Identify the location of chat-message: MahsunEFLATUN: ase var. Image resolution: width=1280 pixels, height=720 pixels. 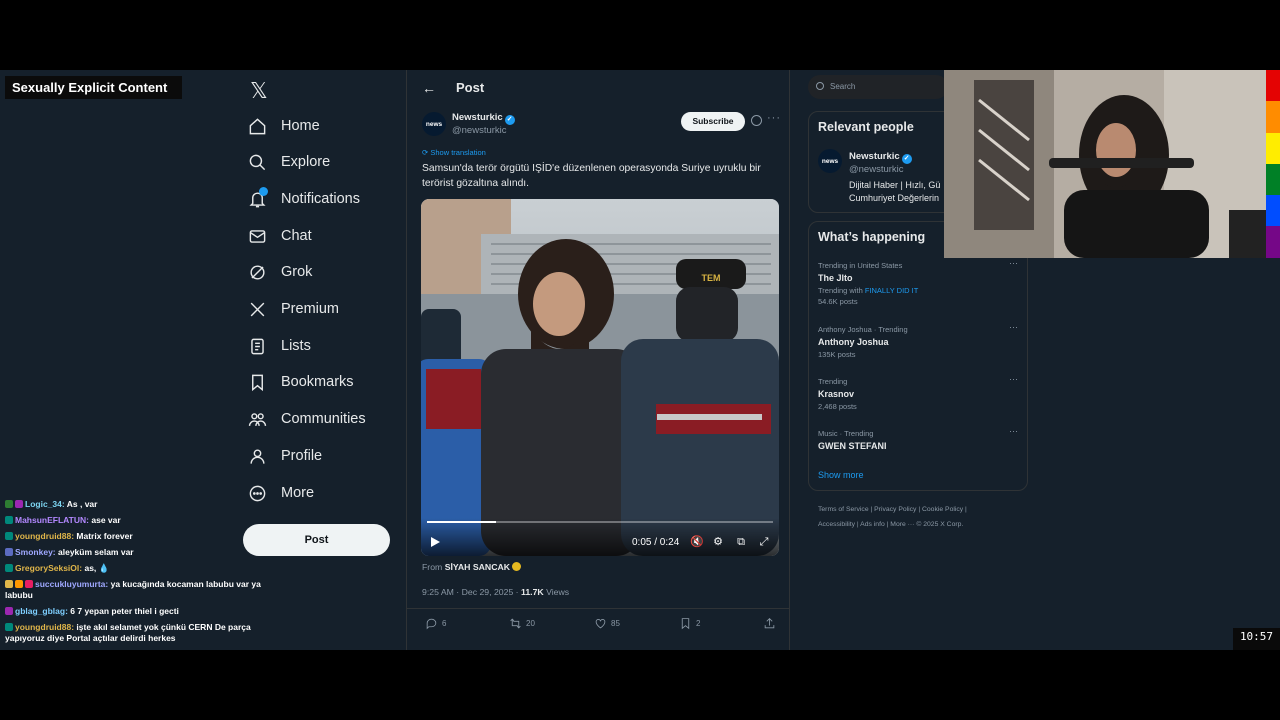
(137, 520).